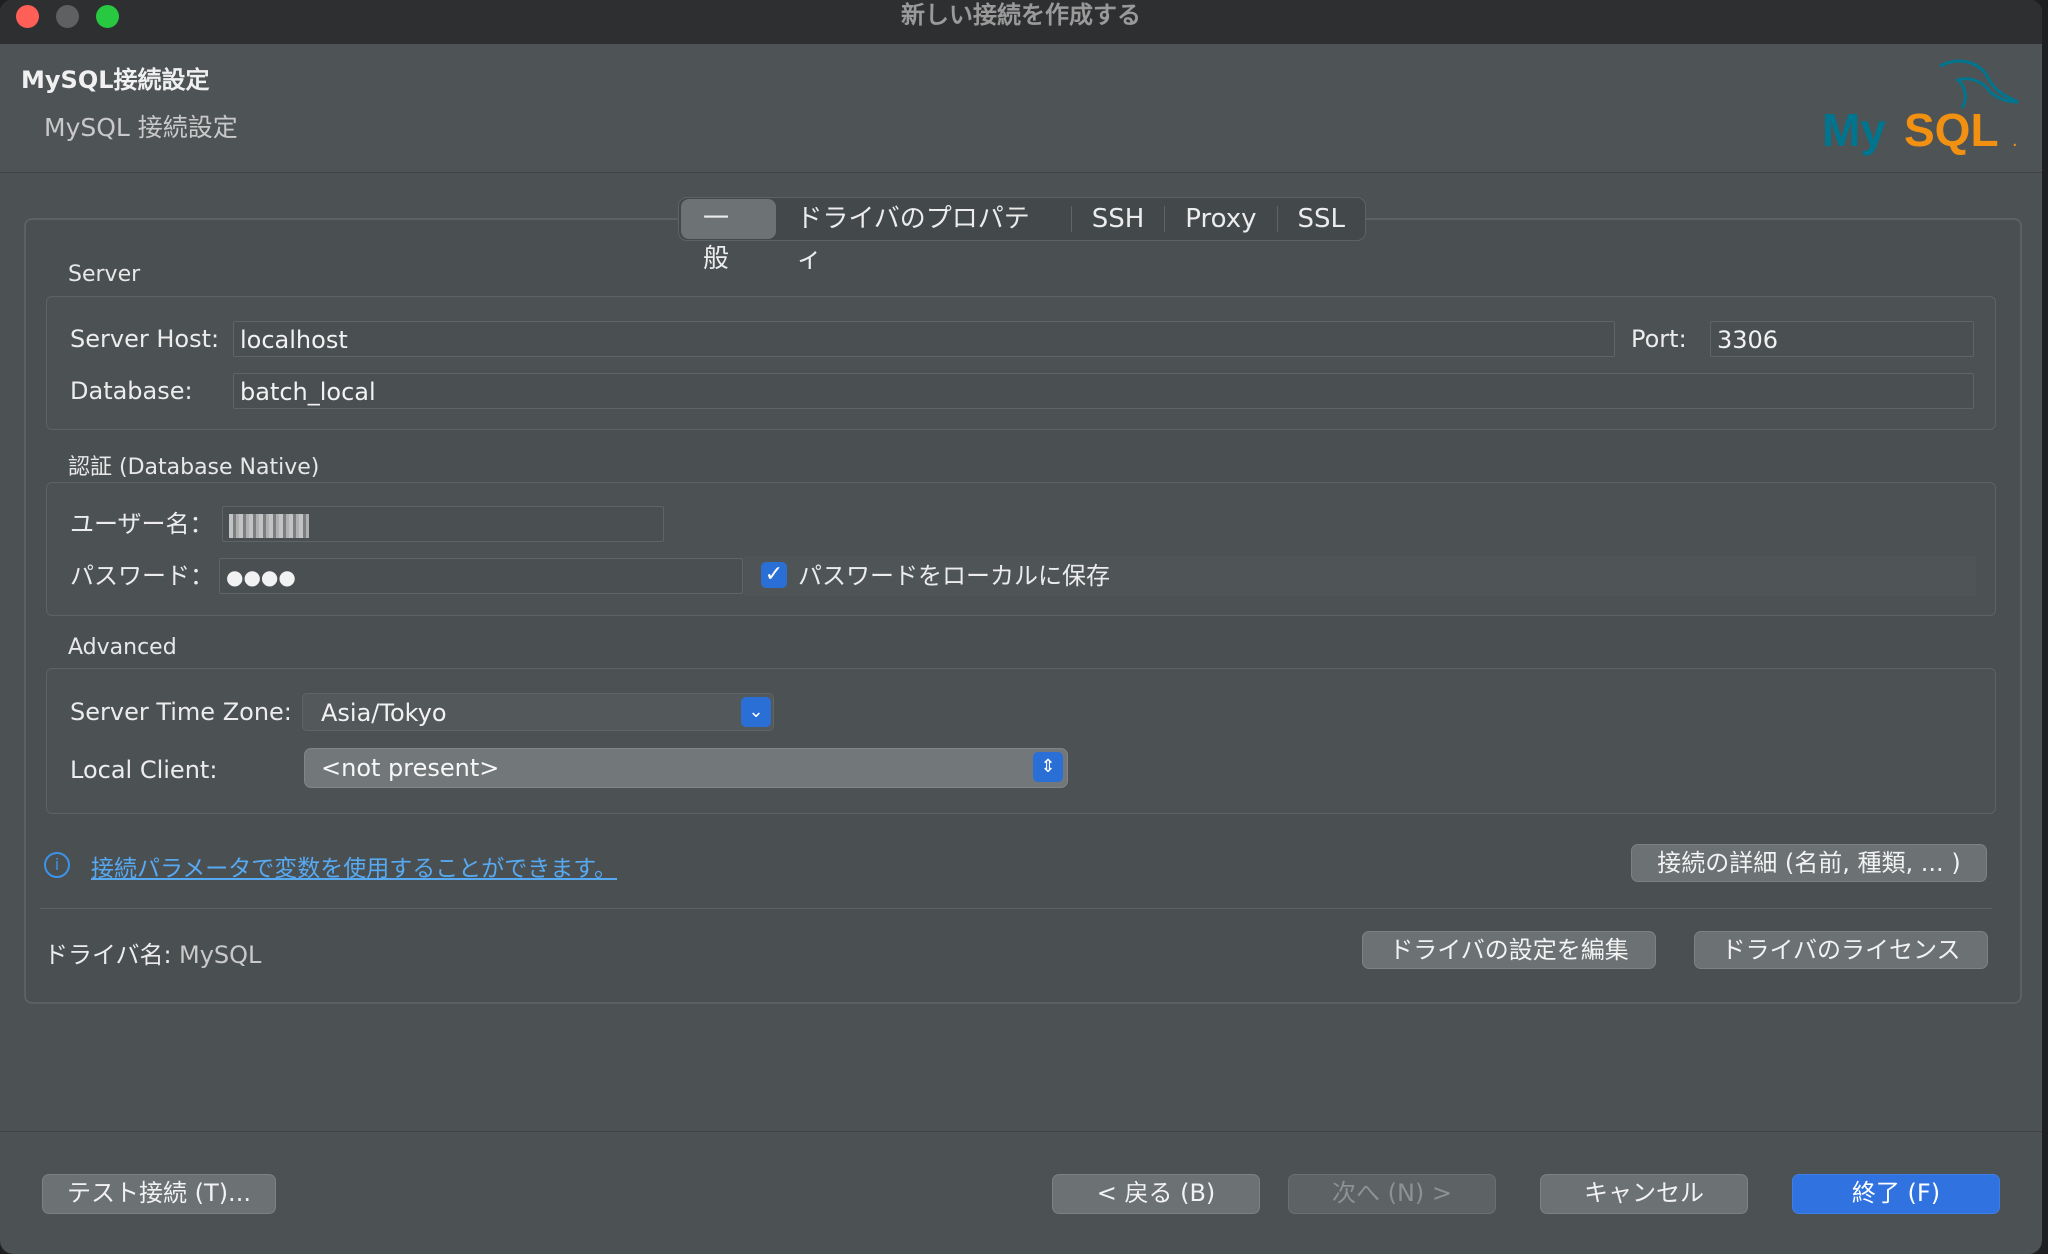  What do you see at coordinates (194, 467) in the screenshot?
I see `auth-section-label: 認証 (Database Native)` at bounding box center [194, 467].